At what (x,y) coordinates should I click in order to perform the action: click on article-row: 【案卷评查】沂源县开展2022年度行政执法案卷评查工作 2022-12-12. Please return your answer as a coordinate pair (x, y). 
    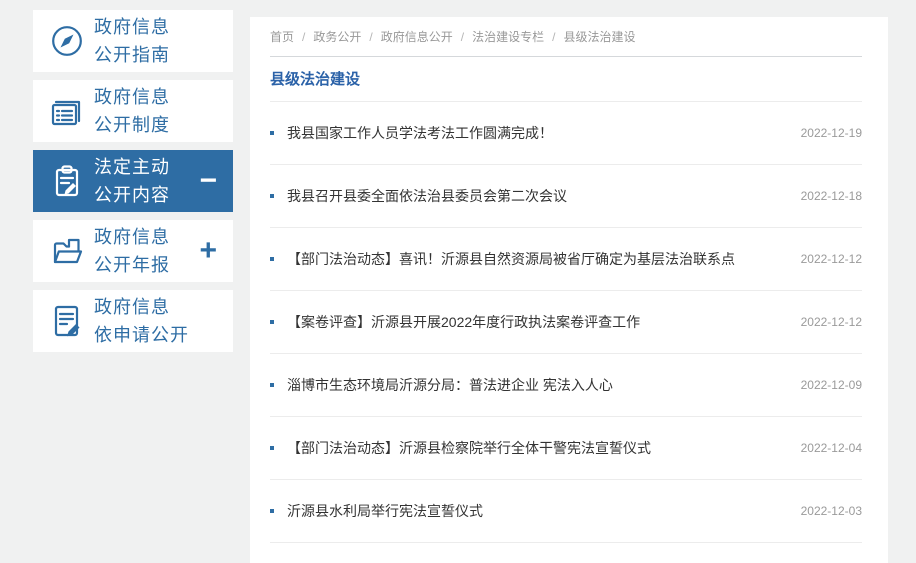
    Looking at the image, I should click on (566, 322).